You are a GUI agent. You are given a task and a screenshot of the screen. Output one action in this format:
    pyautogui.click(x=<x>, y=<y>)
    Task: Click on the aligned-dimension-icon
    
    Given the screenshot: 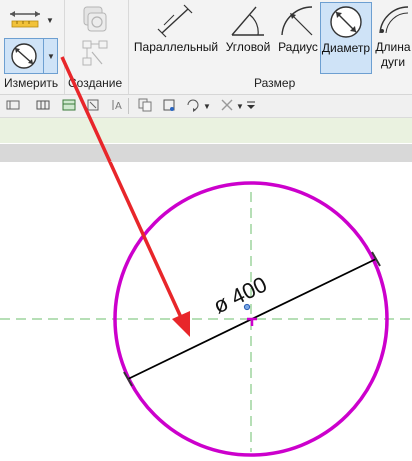 What is the action you would take?
    pyautogui.click(x=175, y=21)
    